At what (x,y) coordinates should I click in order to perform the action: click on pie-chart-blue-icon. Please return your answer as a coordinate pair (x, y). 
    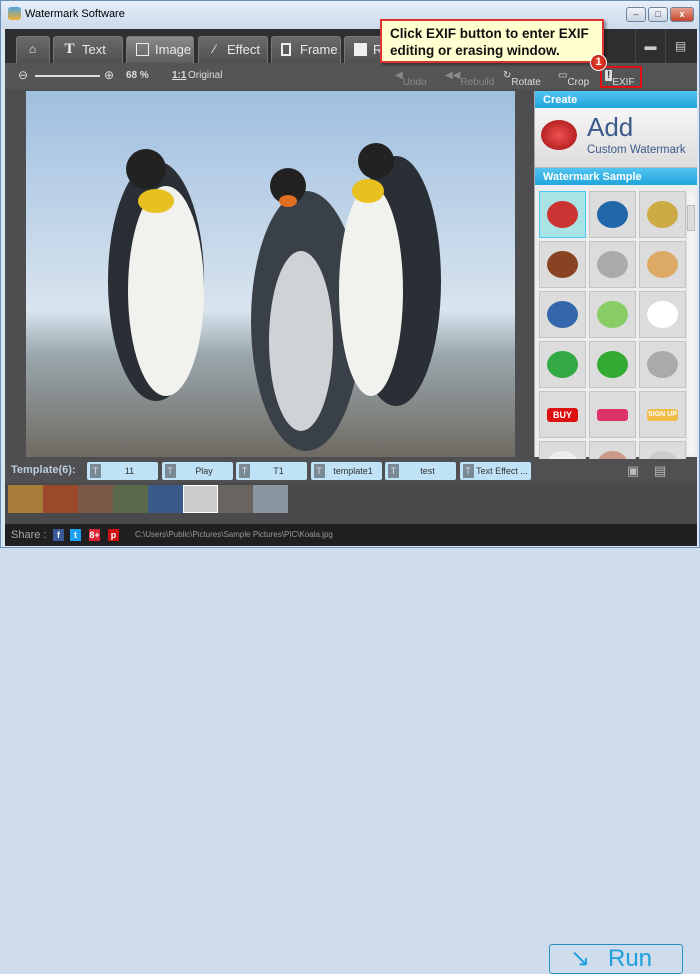
    Looking at the image, I should click on (612, 214).